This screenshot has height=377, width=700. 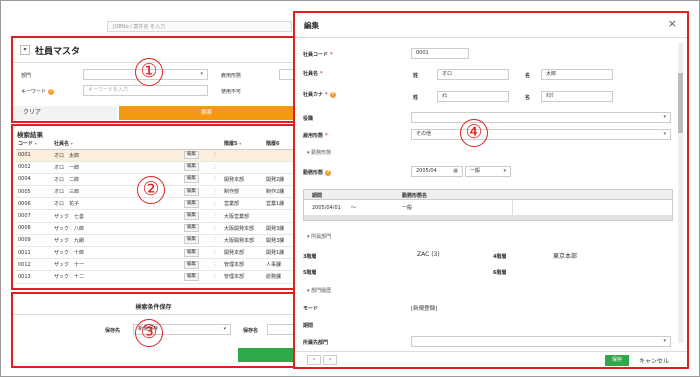 I want to click on kana-label: 社員カナ *?, so click(x=319, y=94).